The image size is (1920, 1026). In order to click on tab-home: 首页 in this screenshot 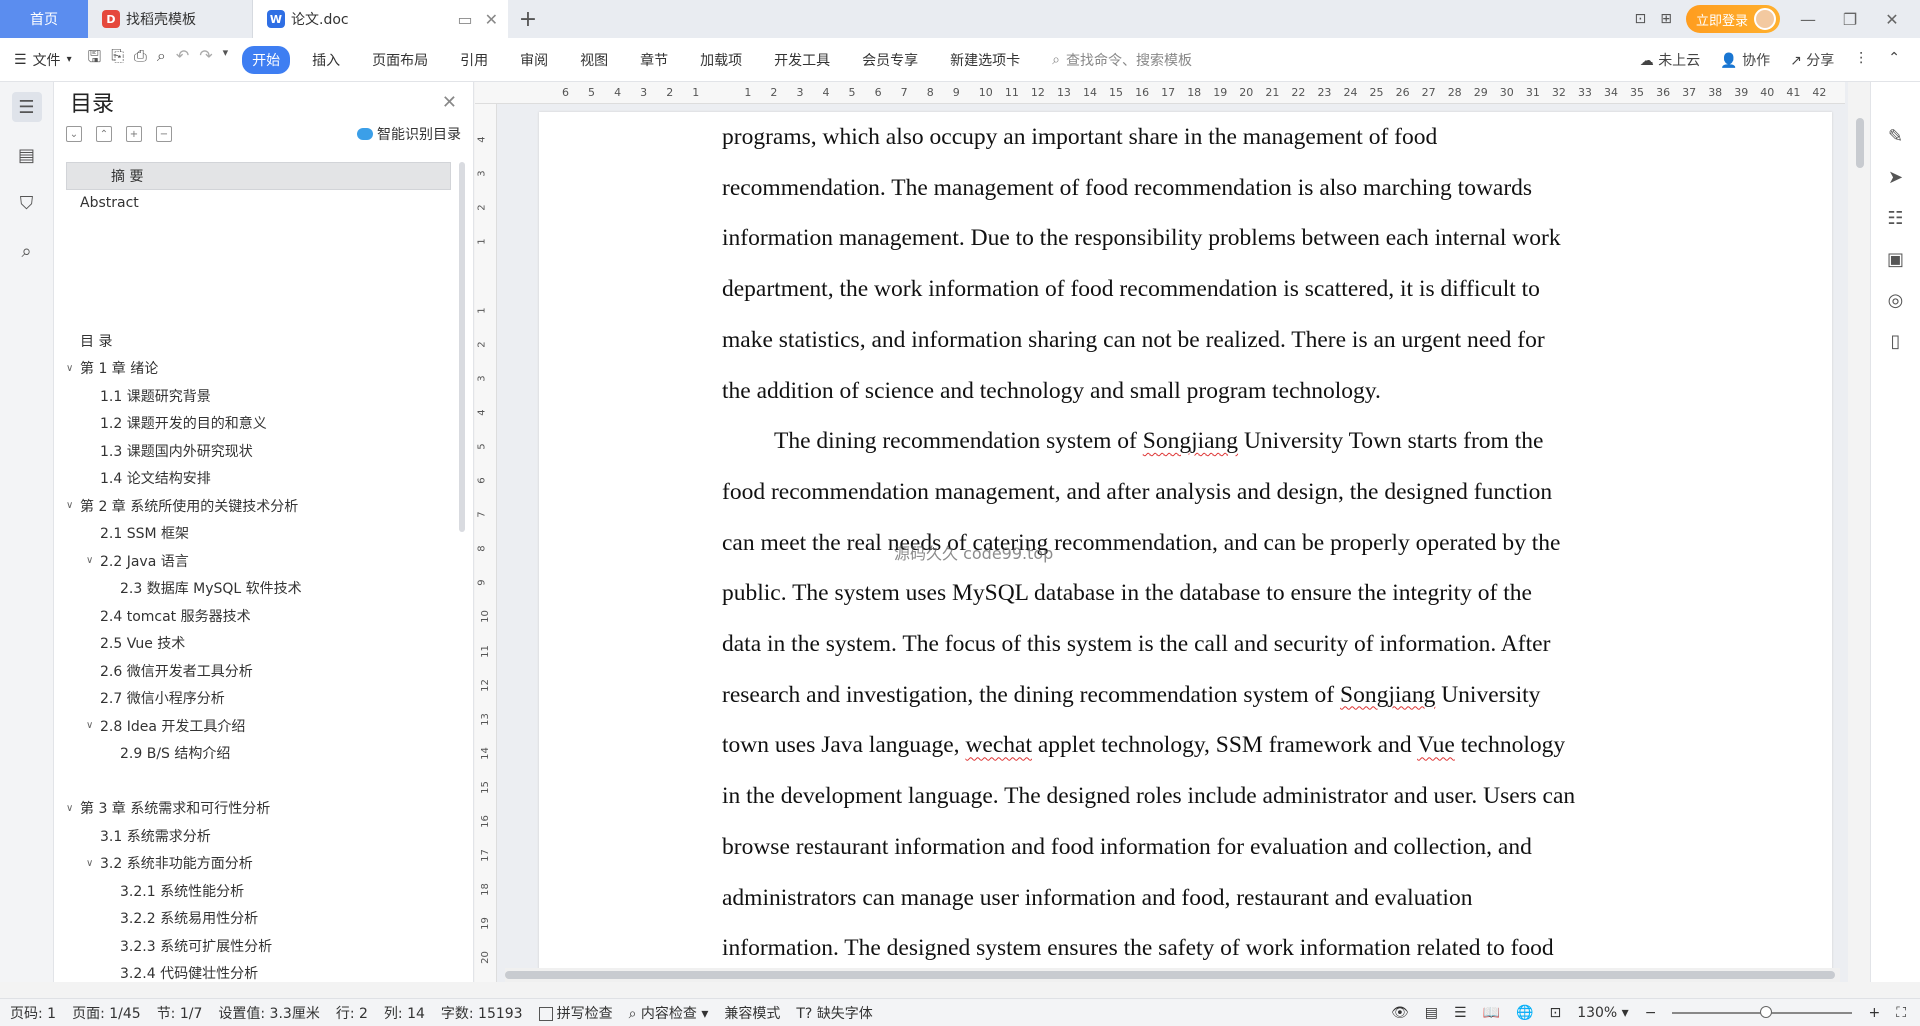, I will do `click(44, 19)`.